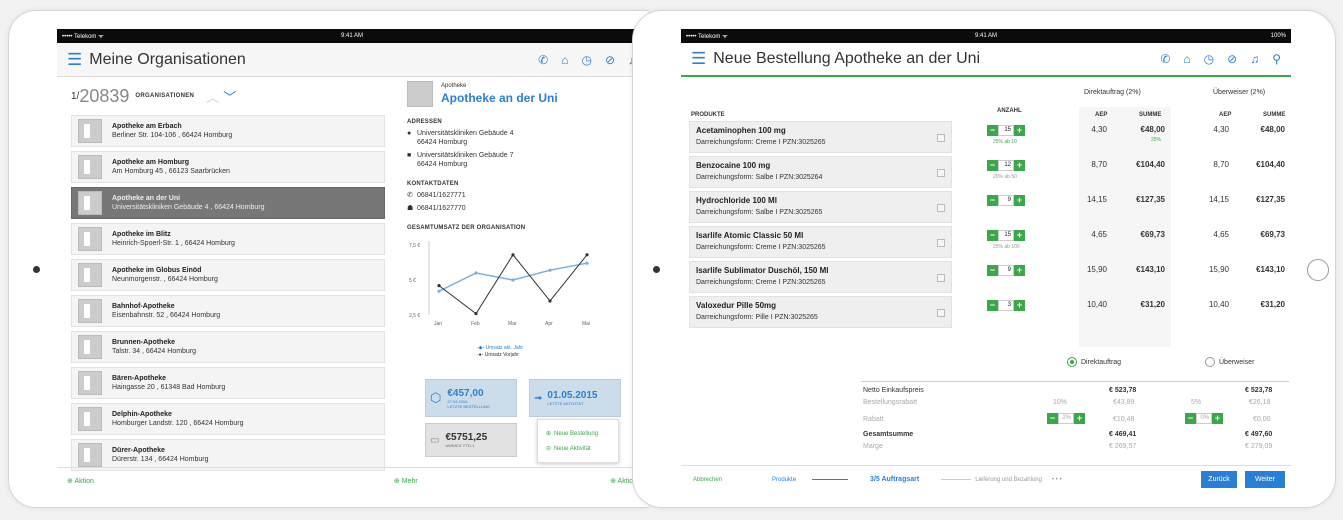 Image resolution: width=1343 pixels, height=520 pixels. Describe the element at coordinates (406, 481) in the screenshot. I see `more-button: ⊕ Mehr` at that location.